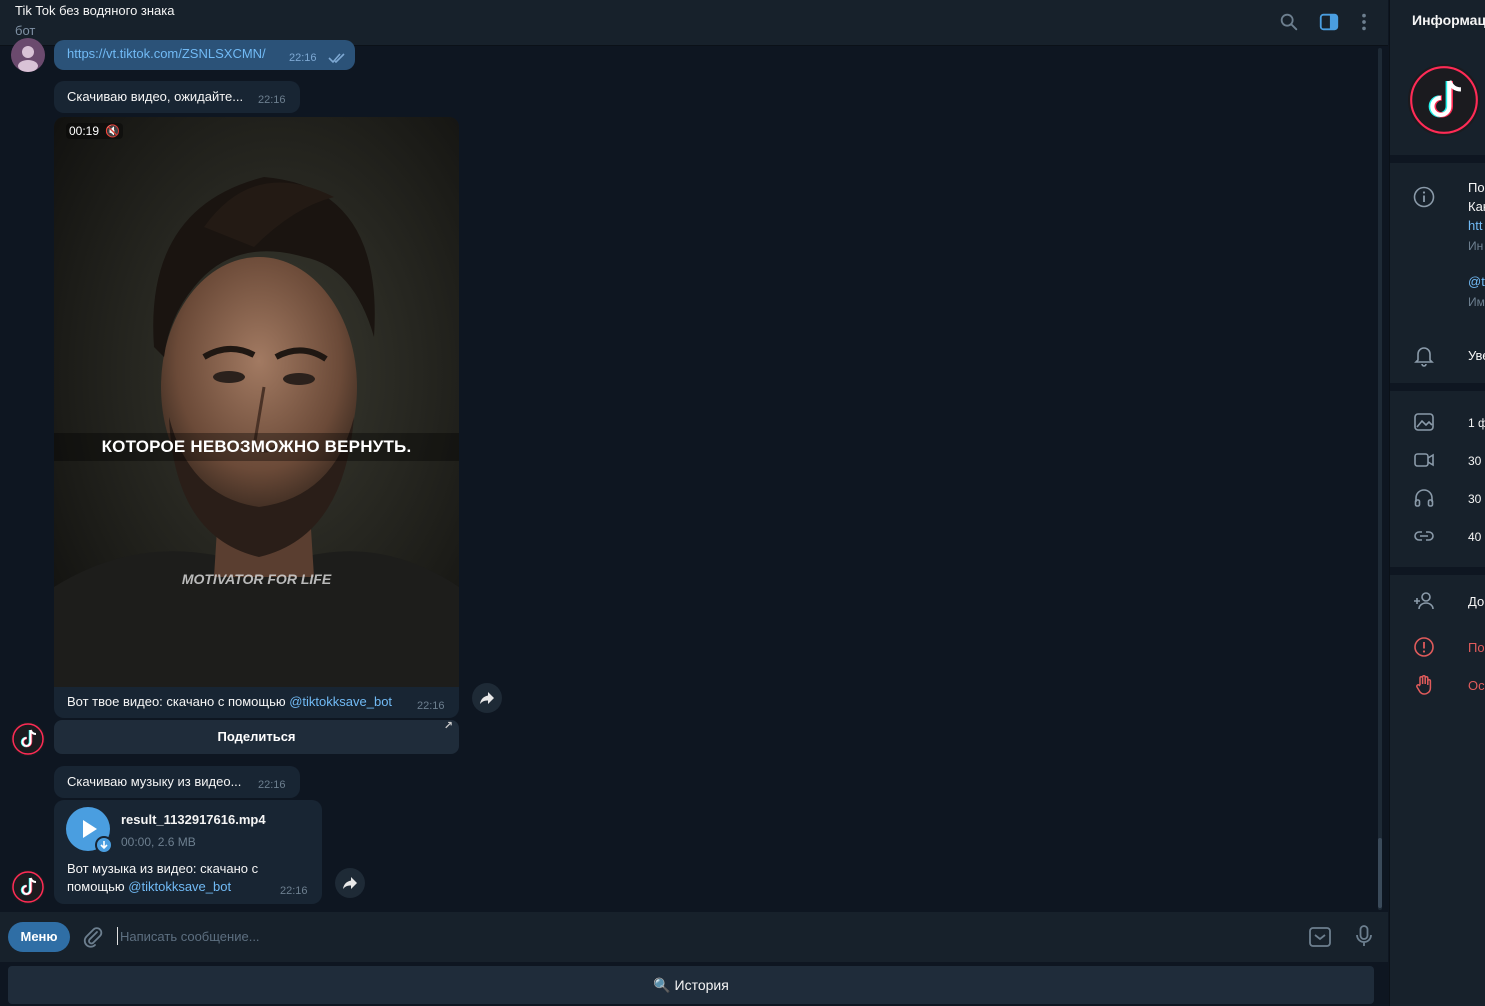 The height and width of the screenshot is (1006, 1485). I want to click on more-menu-icon, so click(1364, 22).